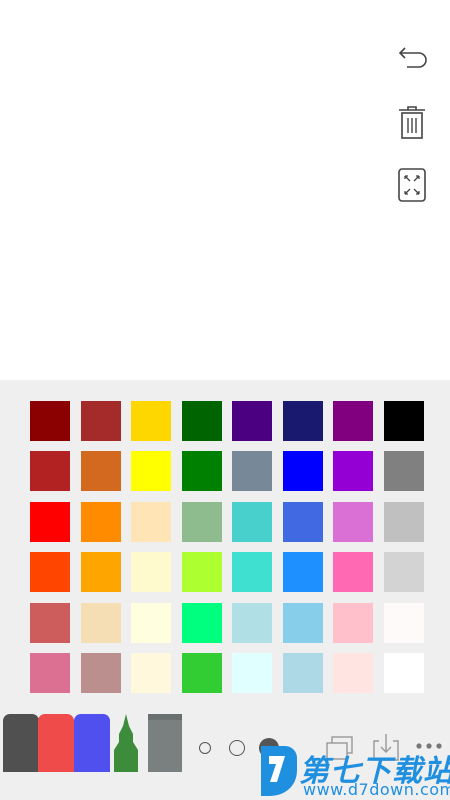 The width and height of the screenshot is (450, 800). I want to click on undo-icon, so click(412, 57).